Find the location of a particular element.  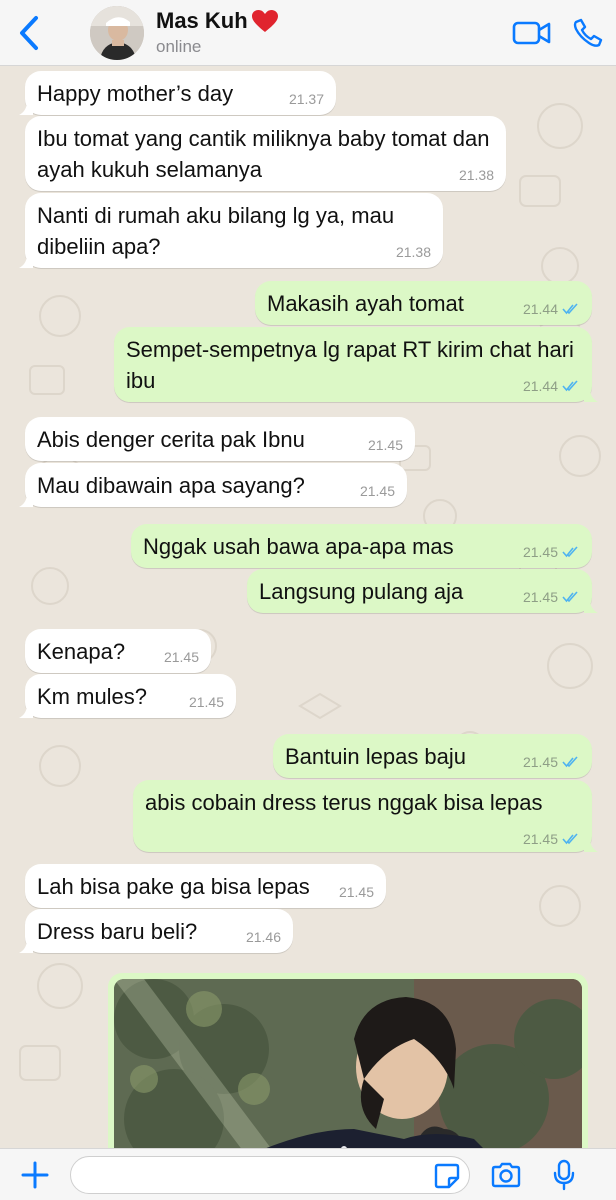

camera-icon is located at coordinates (506, 1174).